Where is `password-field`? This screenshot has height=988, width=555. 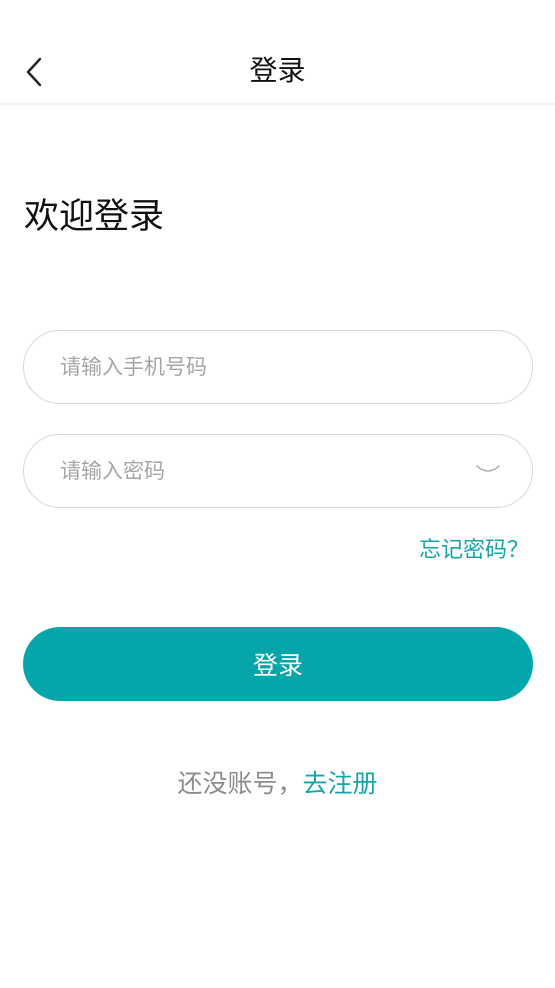 password-field is located at coordinates (278, 471).